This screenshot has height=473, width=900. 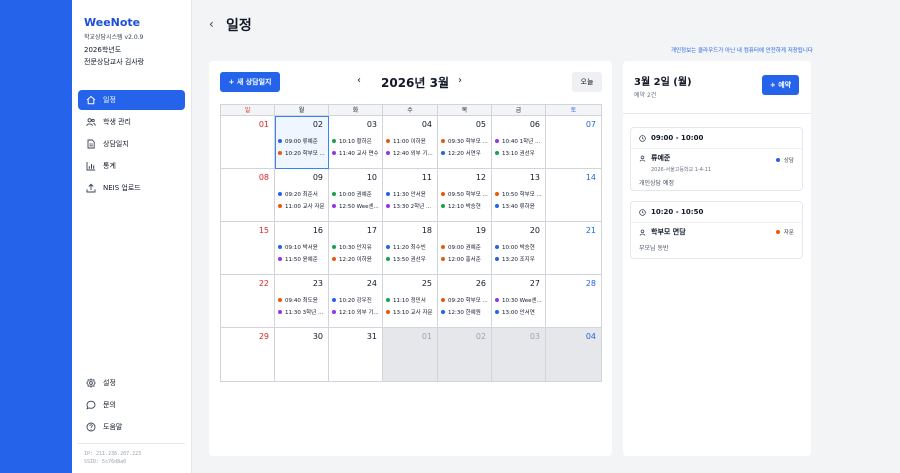 What do you see at coordinates (519, 206) in the screenshot?
I see `calendar-event: 13:40 류하윤` at bounding box center [519, 206].